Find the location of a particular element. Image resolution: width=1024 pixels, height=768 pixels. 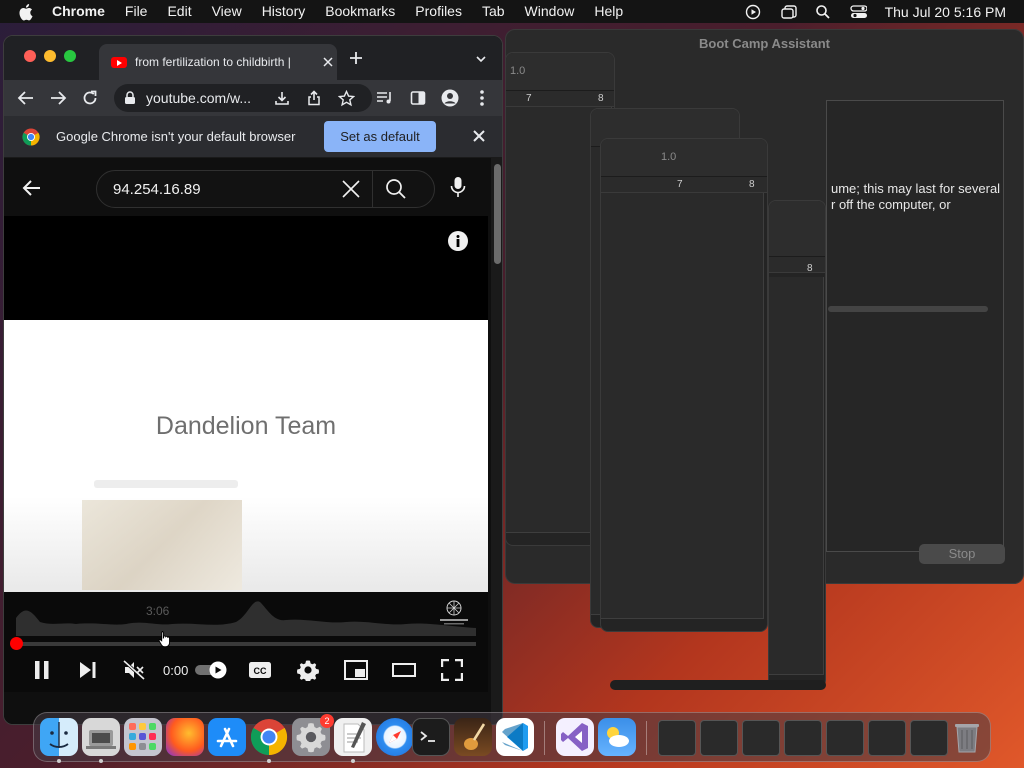

infobar-close-icon is located at coordinates (480, 137).